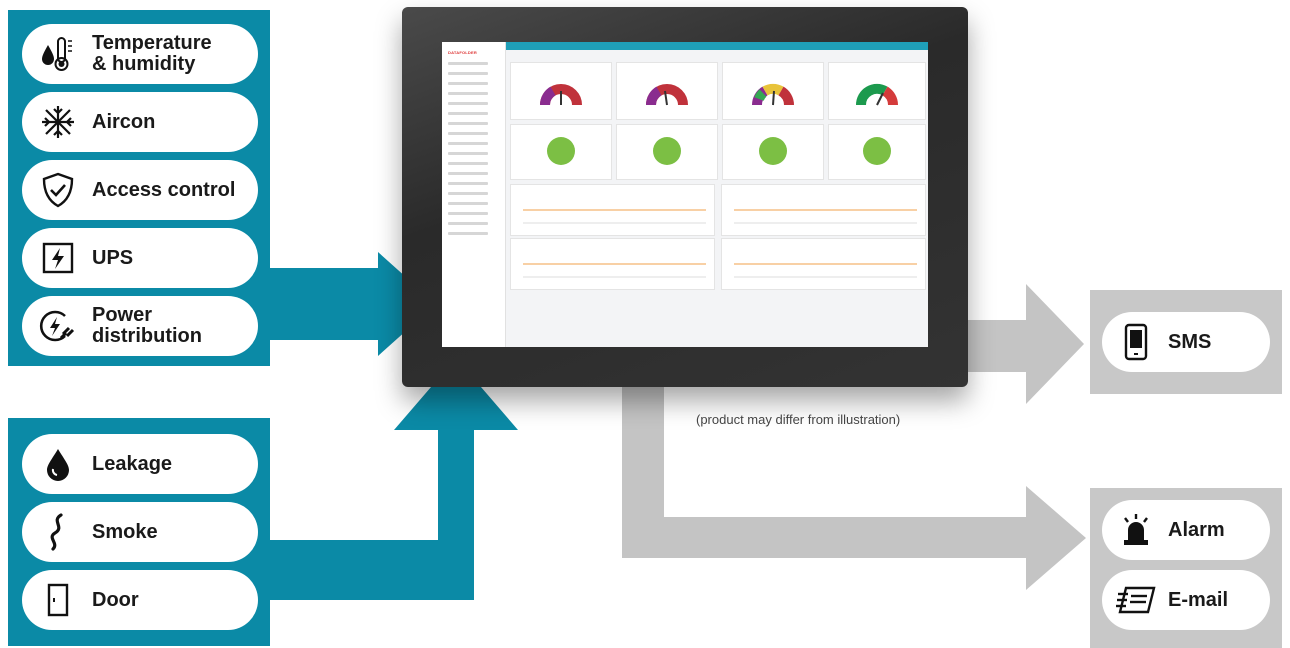 The image size is (1290, 648). I want to click on input-access-control: Access control, so click(140, 190).